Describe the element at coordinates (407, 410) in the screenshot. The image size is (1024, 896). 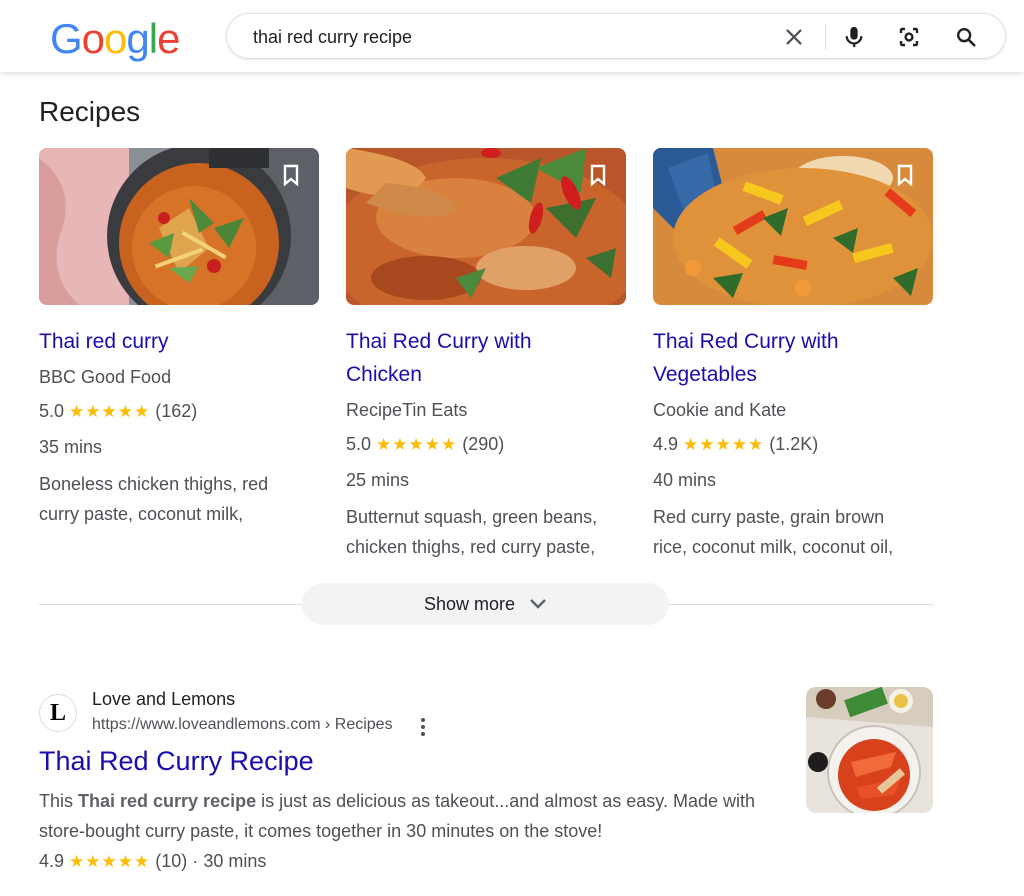
I see `recipe-source: RecipeTin Eats` at that location.